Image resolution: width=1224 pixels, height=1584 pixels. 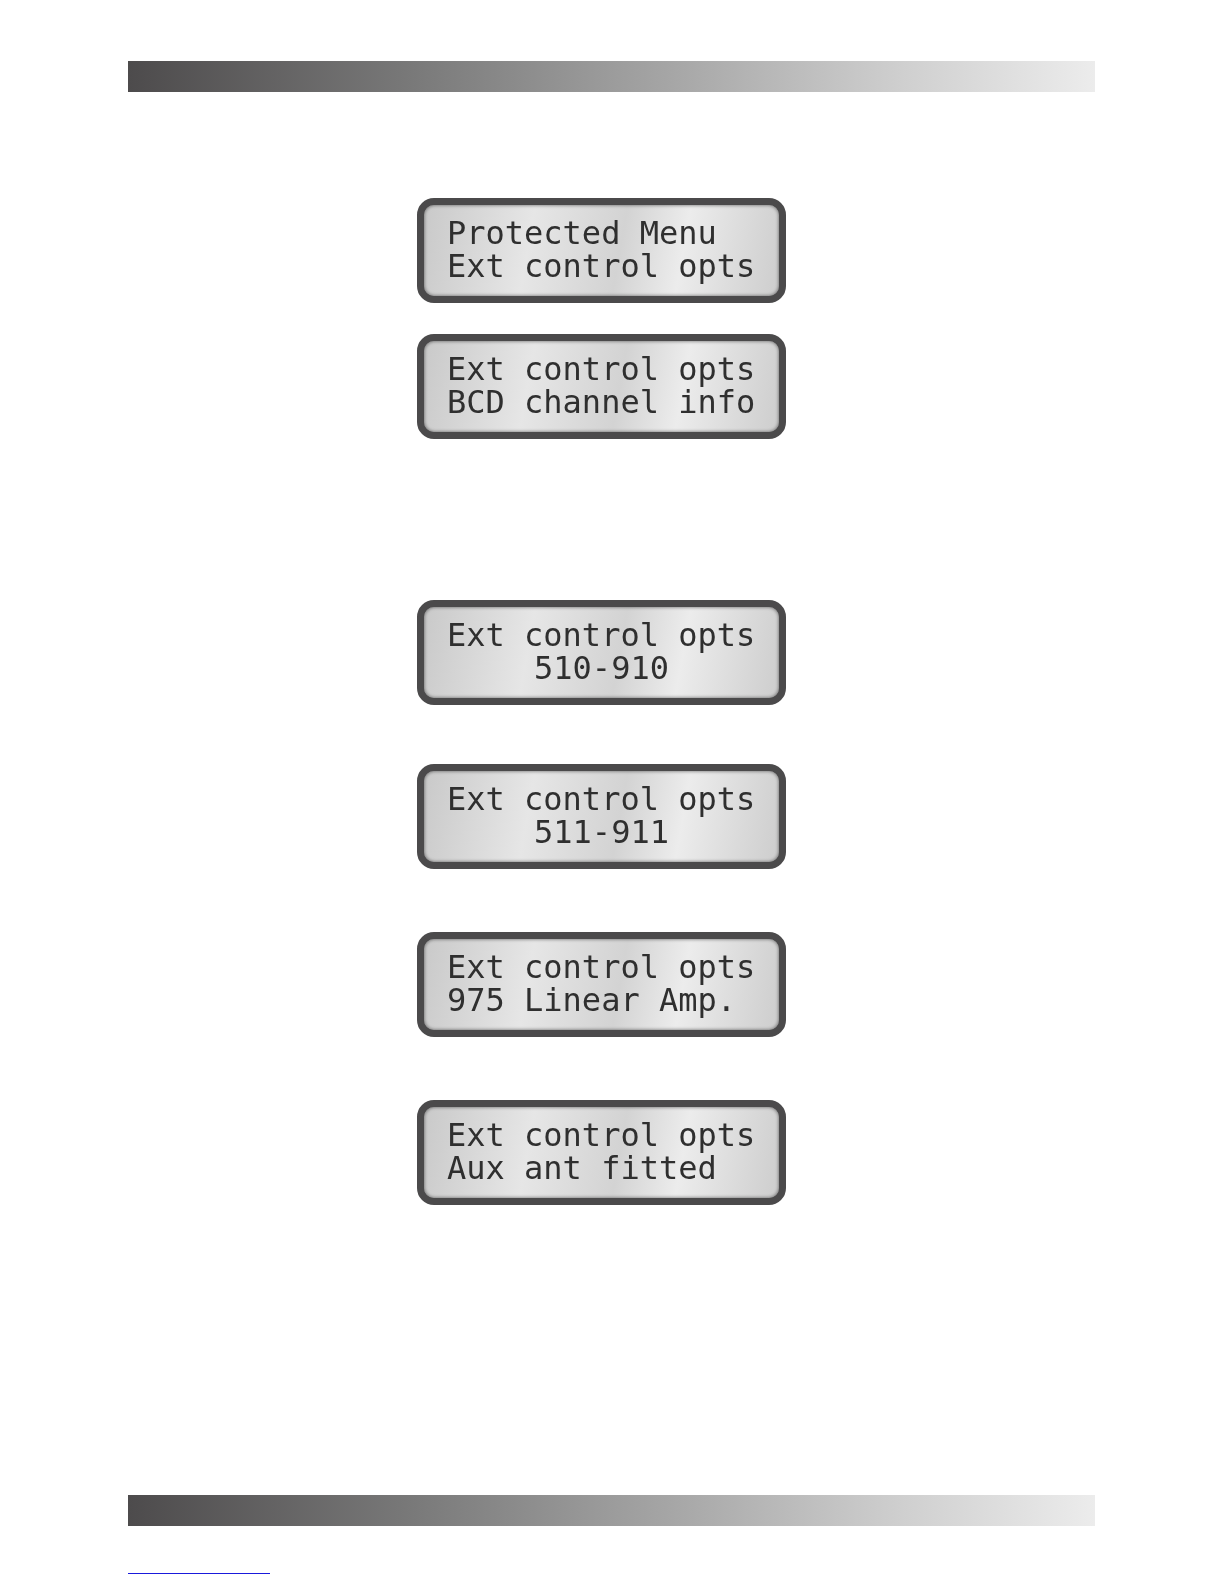 What do you see at coordinates (591, 1000) in the screenshot?
I see `lcd-text-line: 975 Linear Amp.` at bounding box center [591, 1000].